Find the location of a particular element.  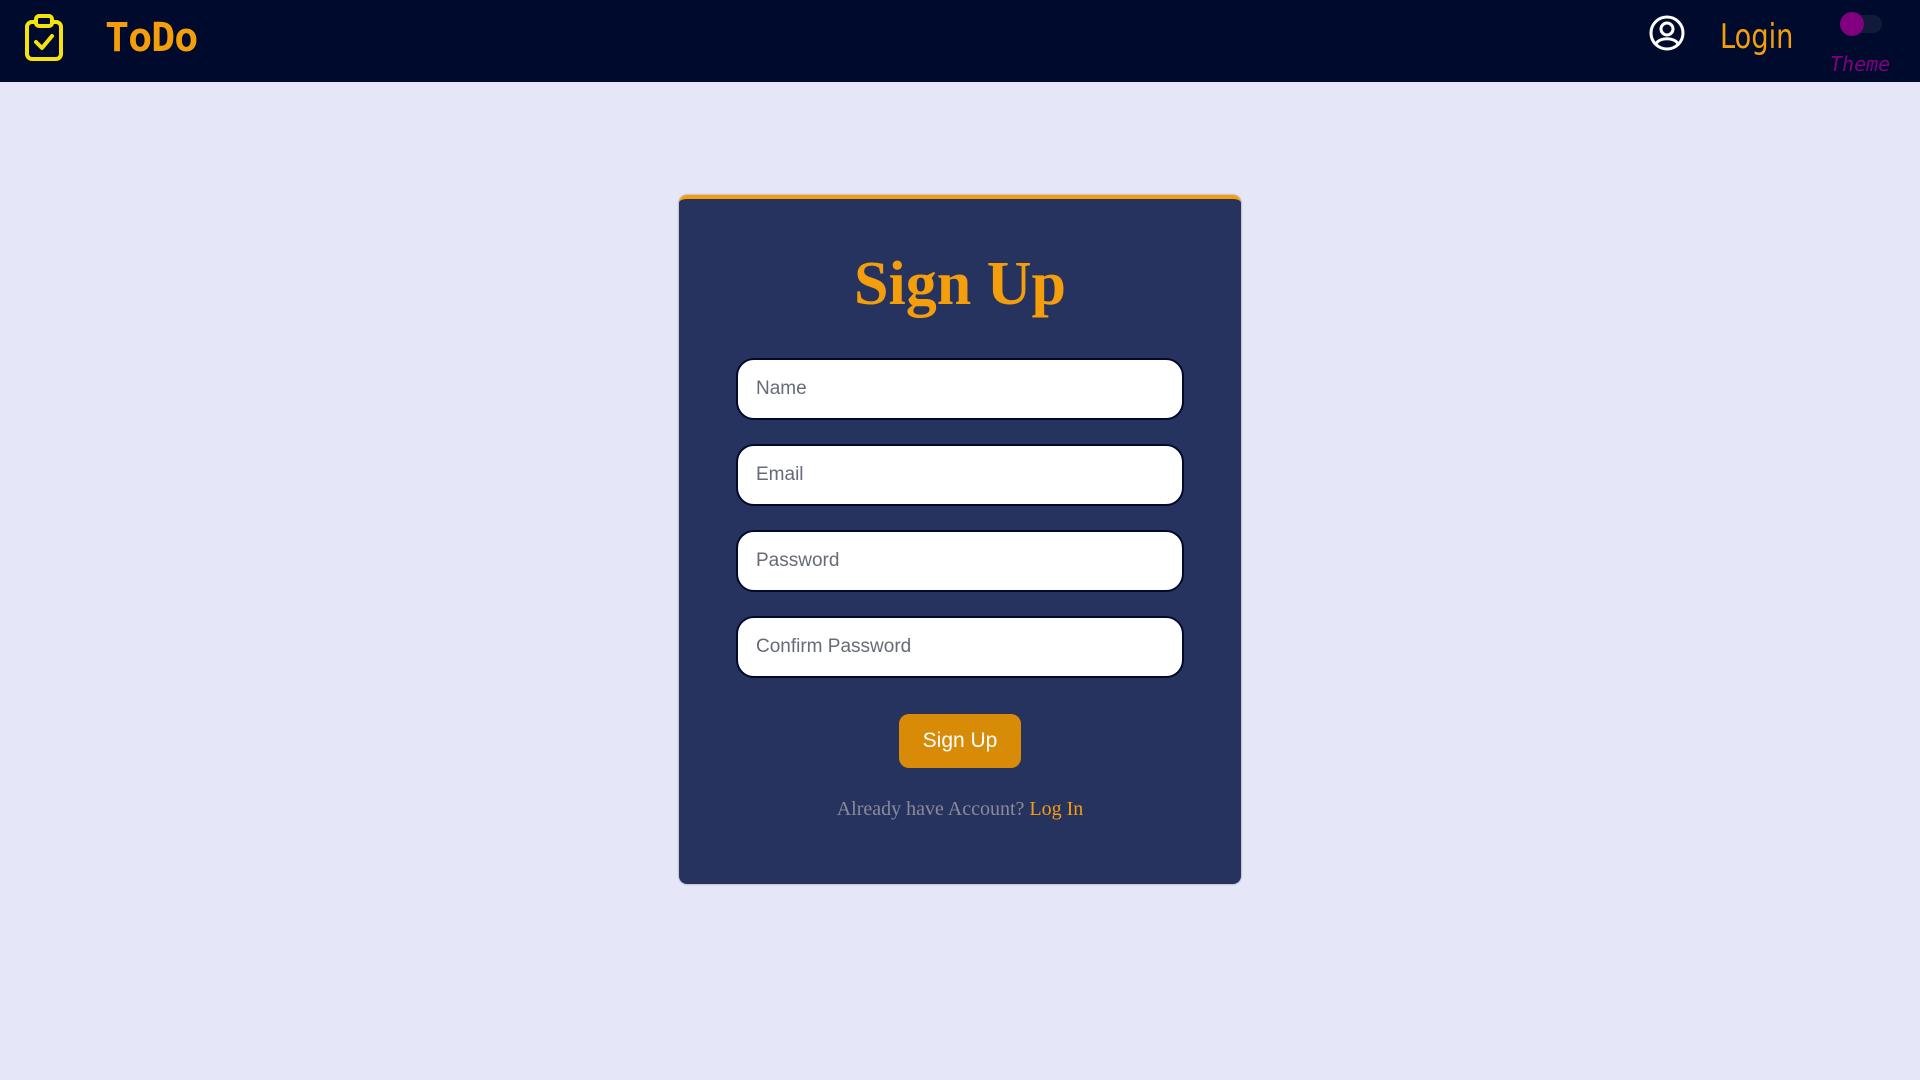

theme-toggle is located at coordinates (1861, 24).